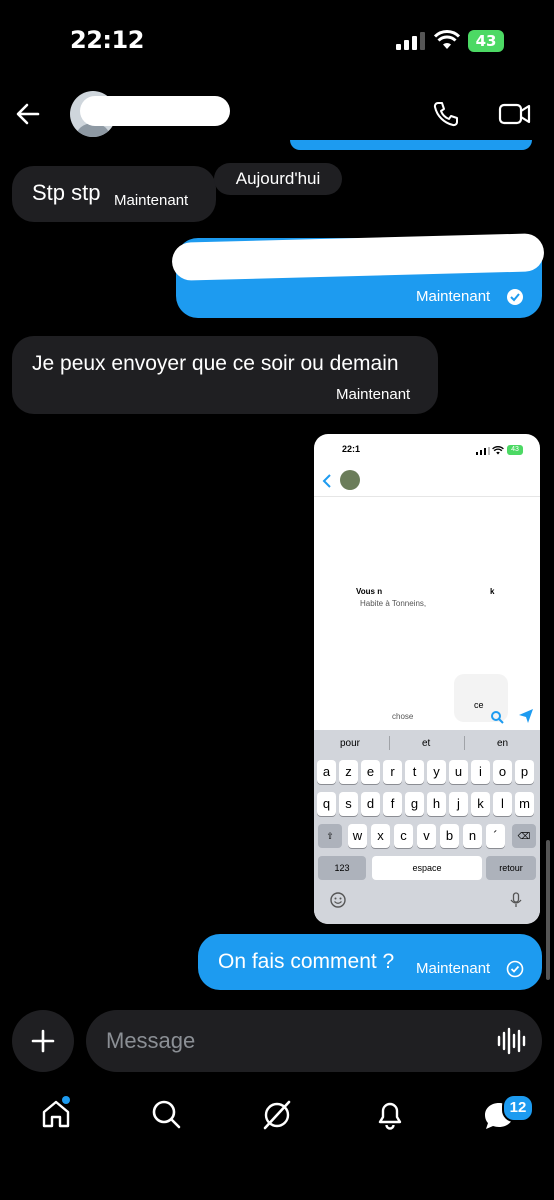 This screenshot has width=554, height=1200. Describe the element at coordinates (277, 1115) in the screenshot. I see `grok-icon` at that location.